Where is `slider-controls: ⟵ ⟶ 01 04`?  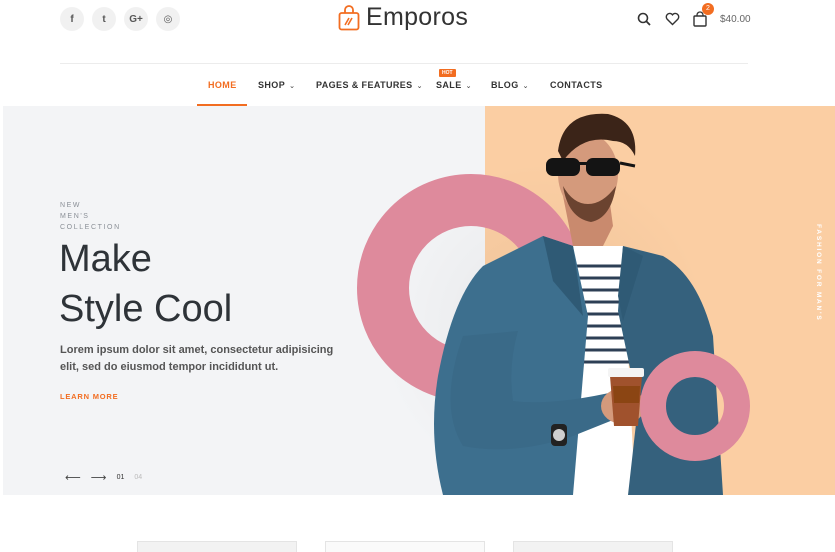
slider-controls: ⟵ ⟶ 01 04 is located at coordinates (103, 477).